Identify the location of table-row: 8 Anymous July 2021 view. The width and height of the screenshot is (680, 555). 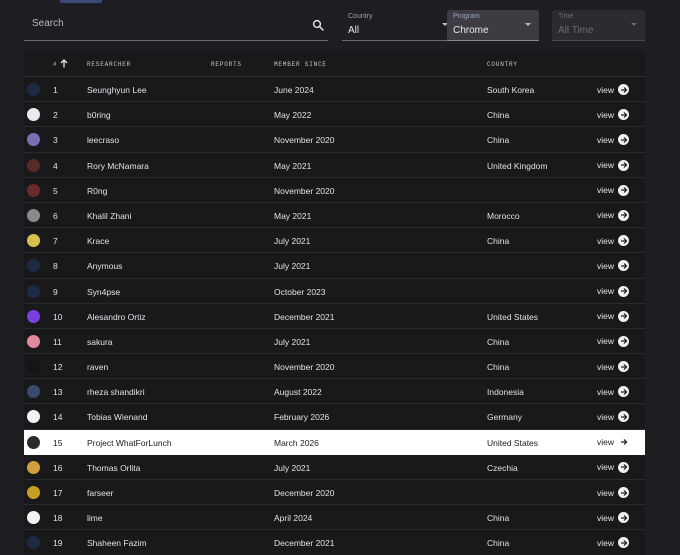
(334, 266).